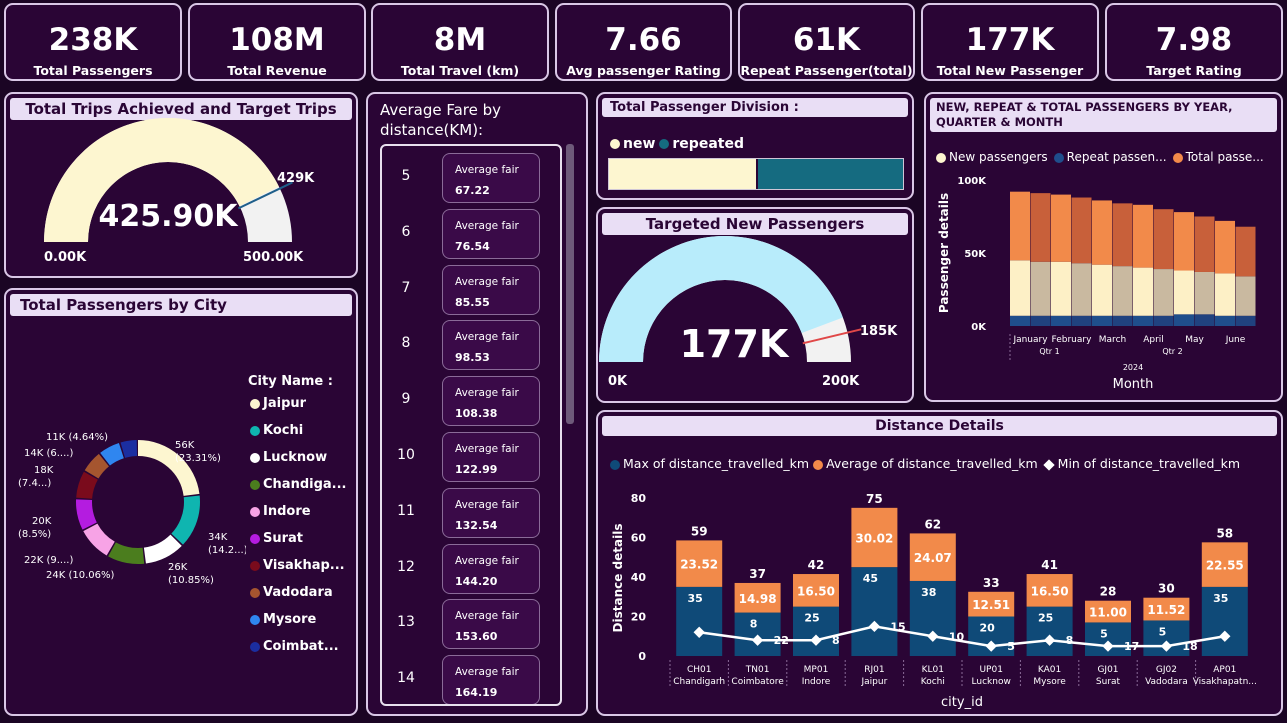  I want to click on fare-scrollbar, so click(570, 284).